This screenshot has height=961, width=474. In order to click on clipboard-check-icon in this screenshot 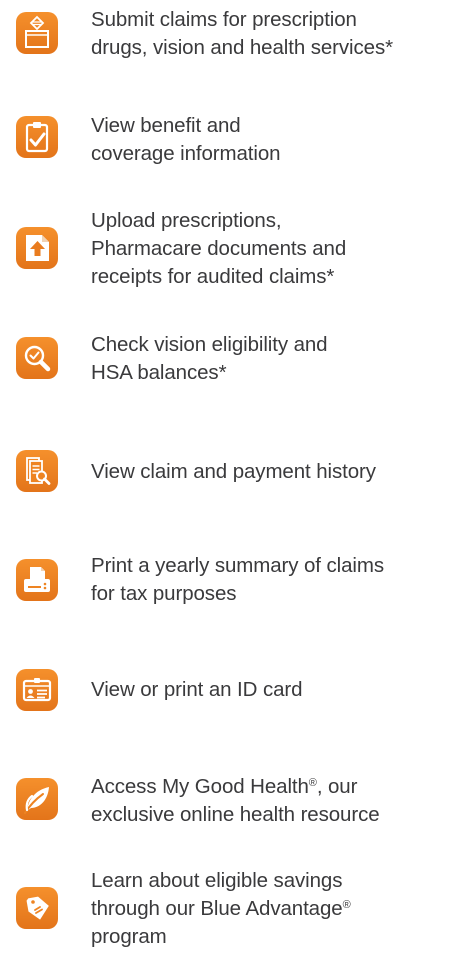, I will do `click(37, 137)`.